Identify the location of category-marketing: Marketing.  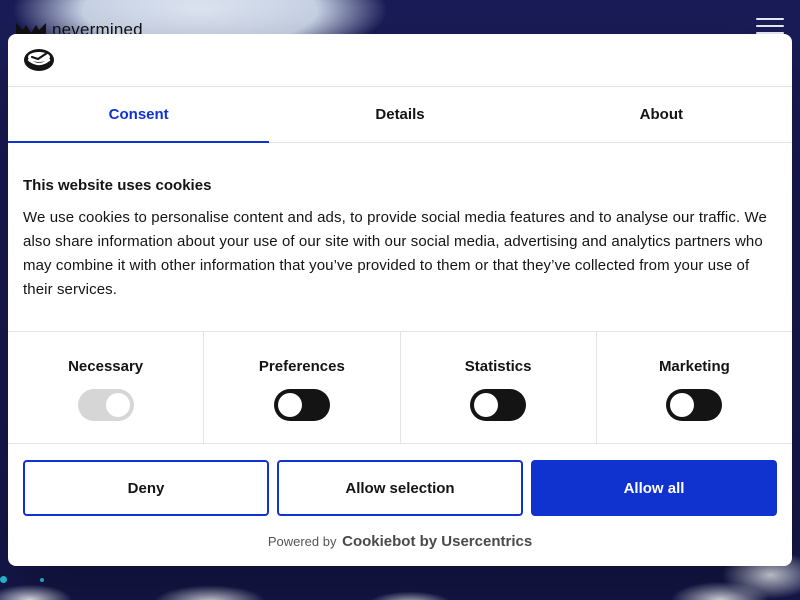
(694, 387).